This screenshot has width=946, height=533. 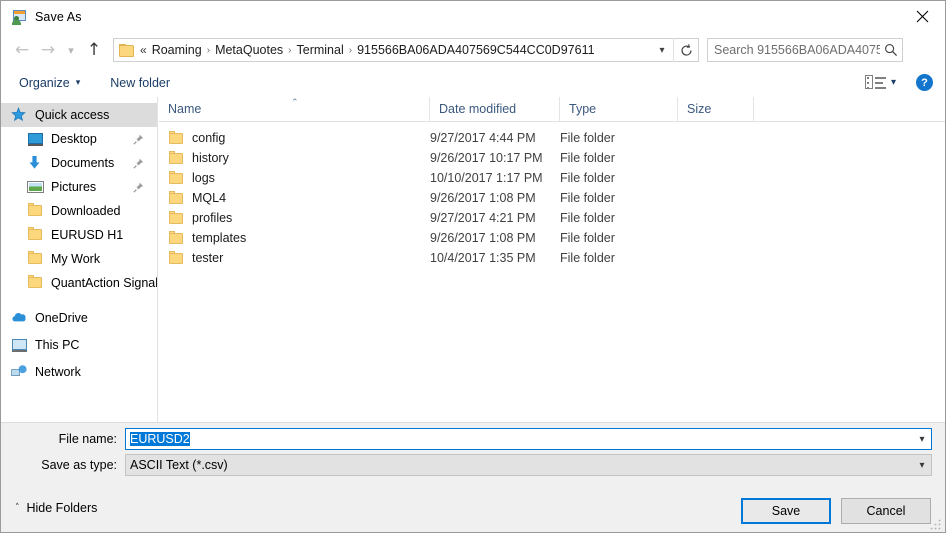 I want to click on file-name-cell: templates, so click(x=202, y=238).